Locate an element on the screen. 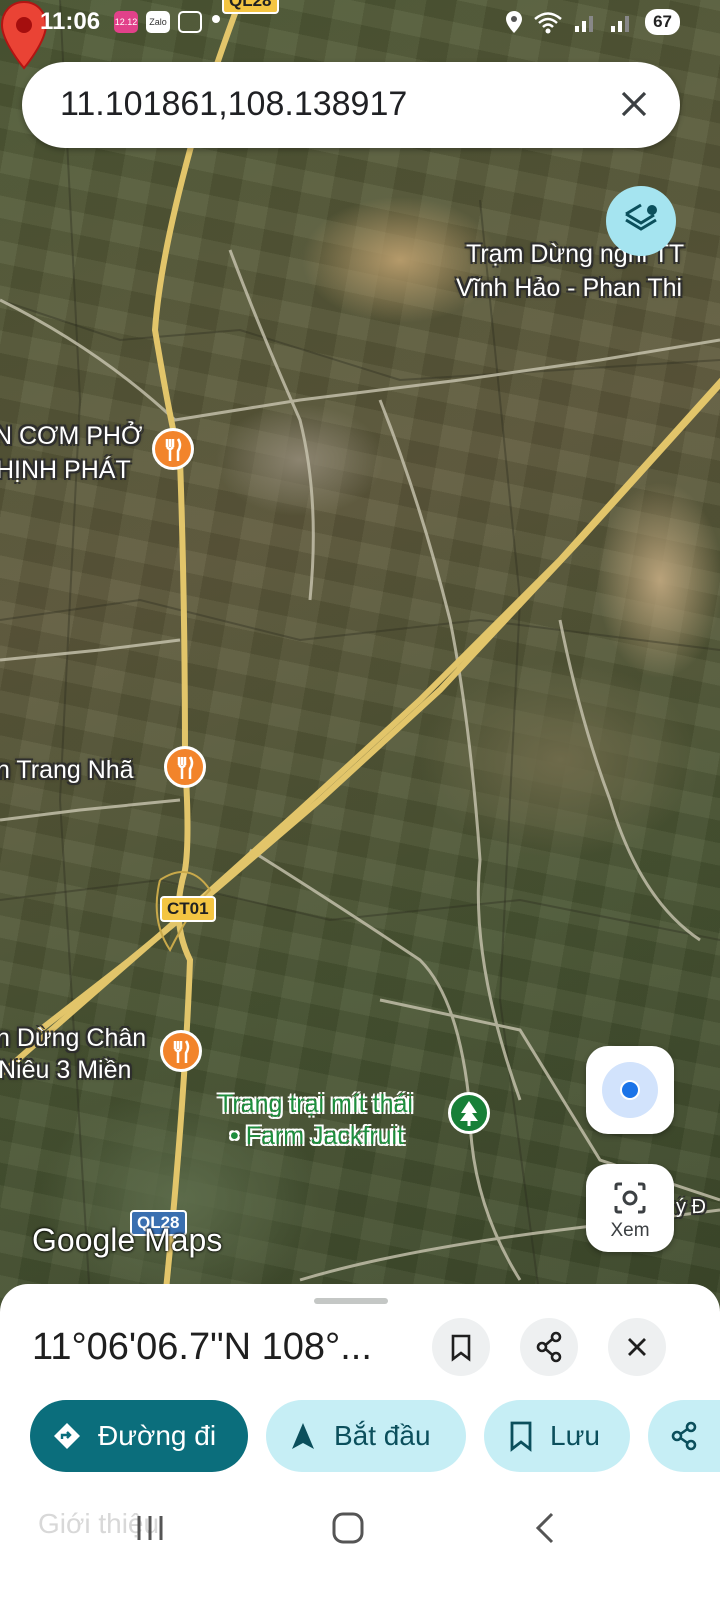 The width and height of the screenshot is (720, 1605). view-button-label: Xem is located at coordinates (630, 1230).